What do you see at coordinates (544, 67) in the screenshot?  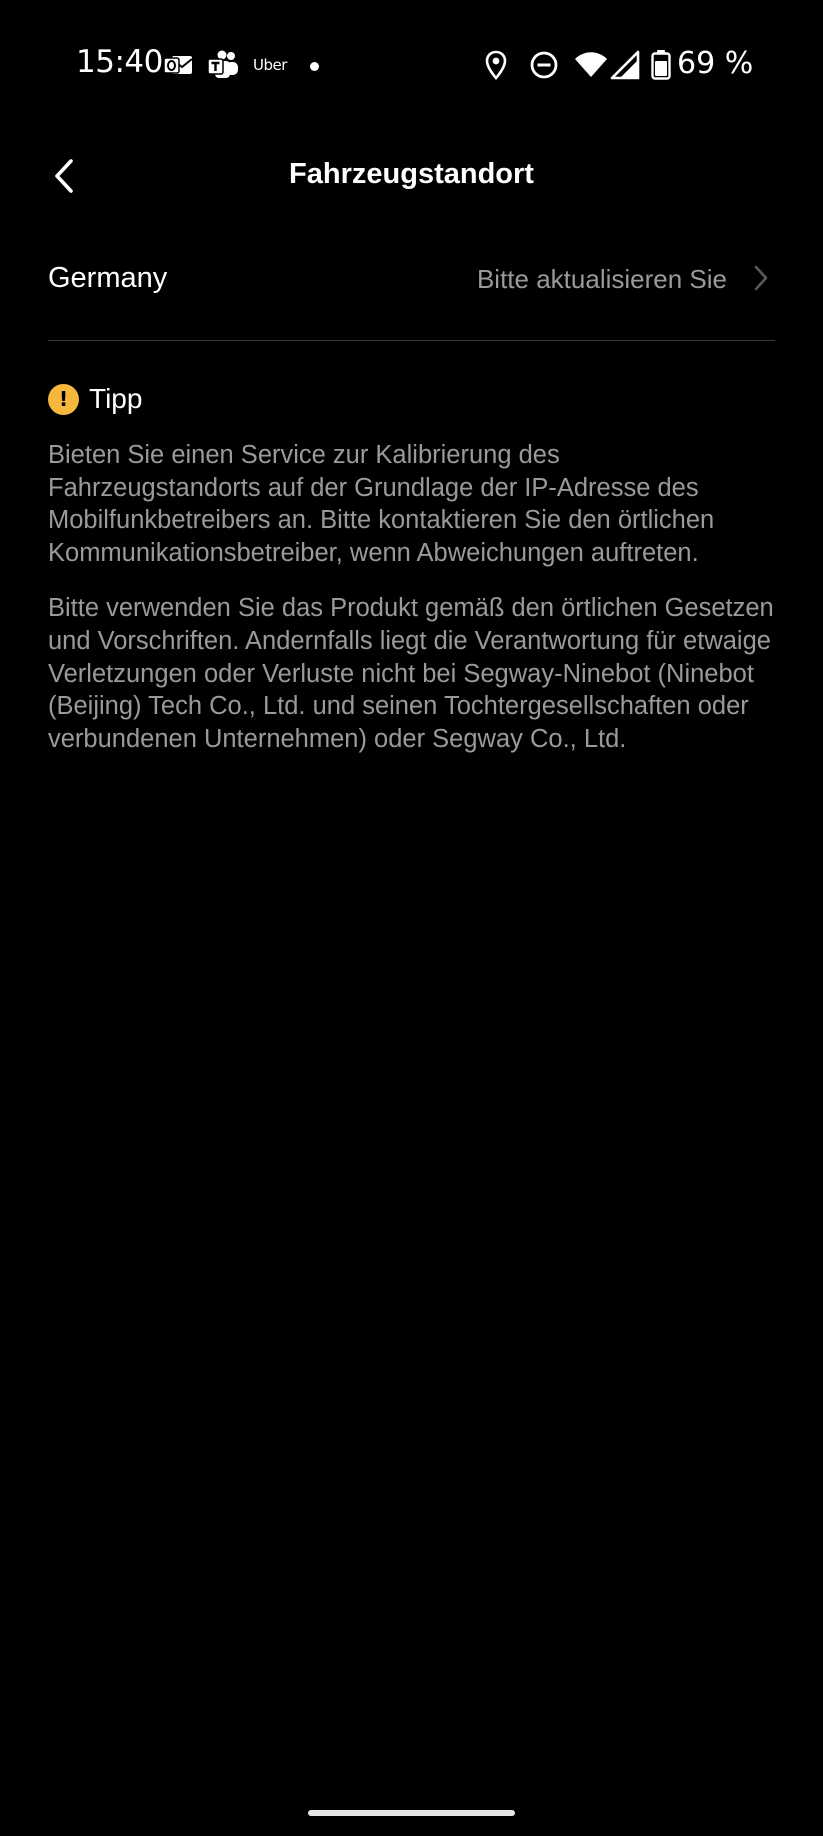 I see `do-not-disturb-icon` at bounding box center [544, 67].